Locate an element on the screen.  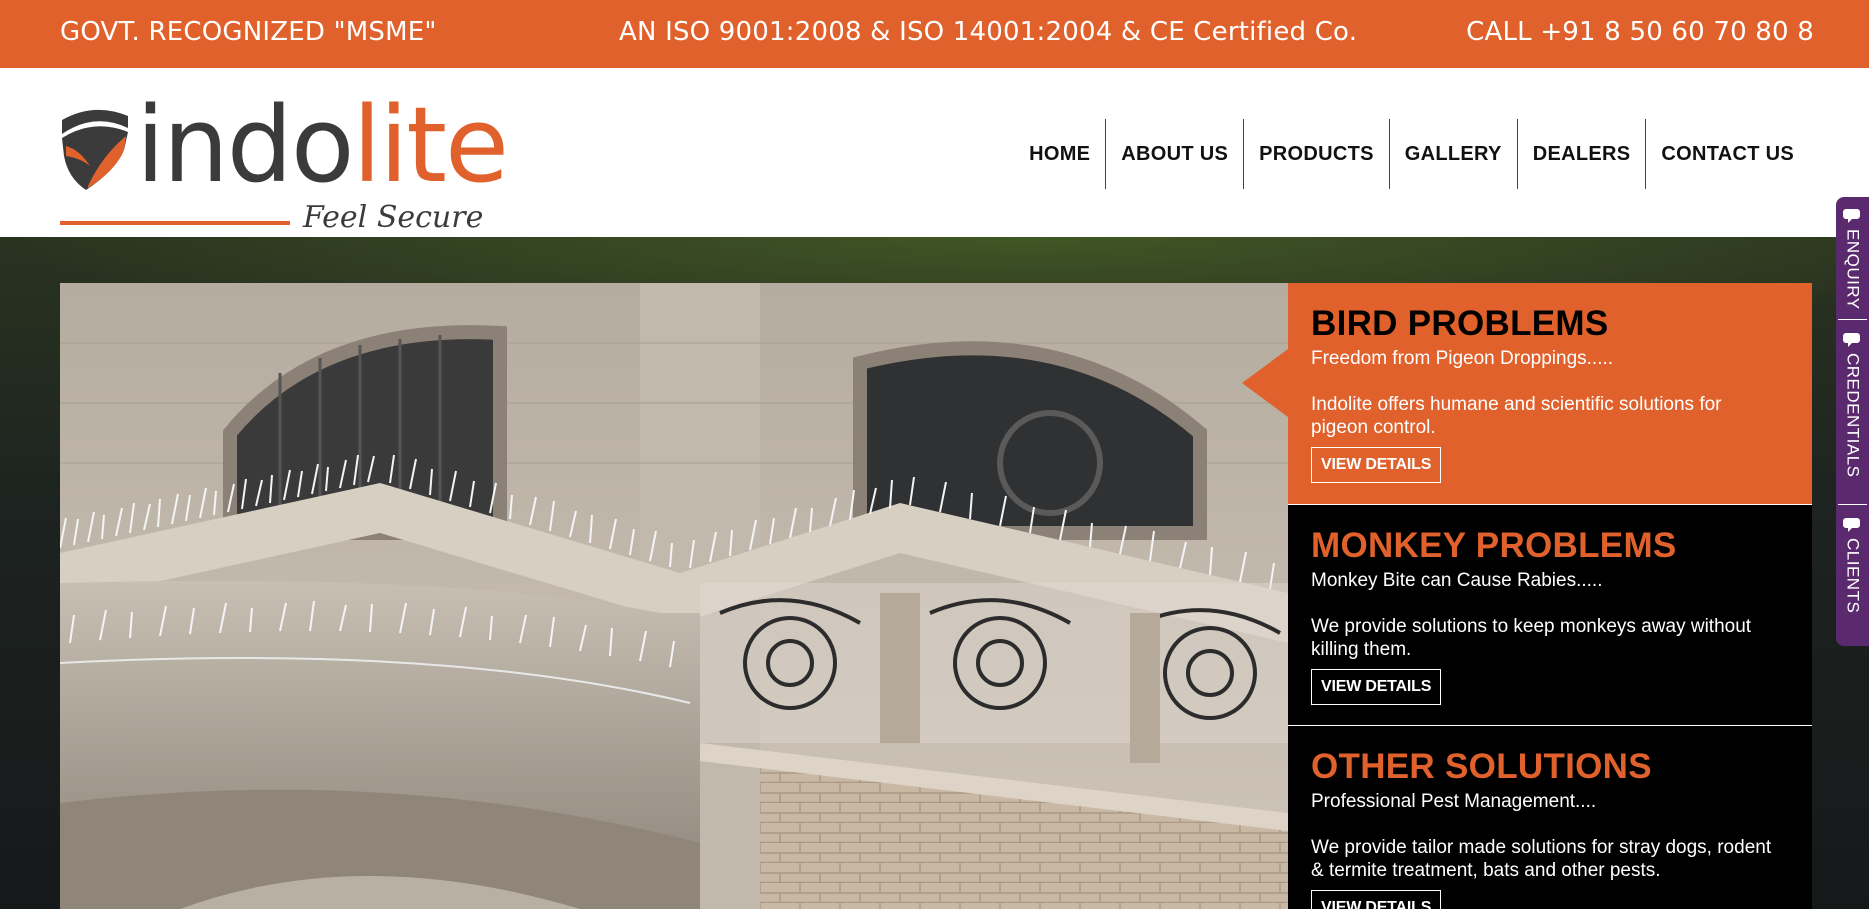
nav-contact-us: CONTACT US is located at coordinates (1727, 154).